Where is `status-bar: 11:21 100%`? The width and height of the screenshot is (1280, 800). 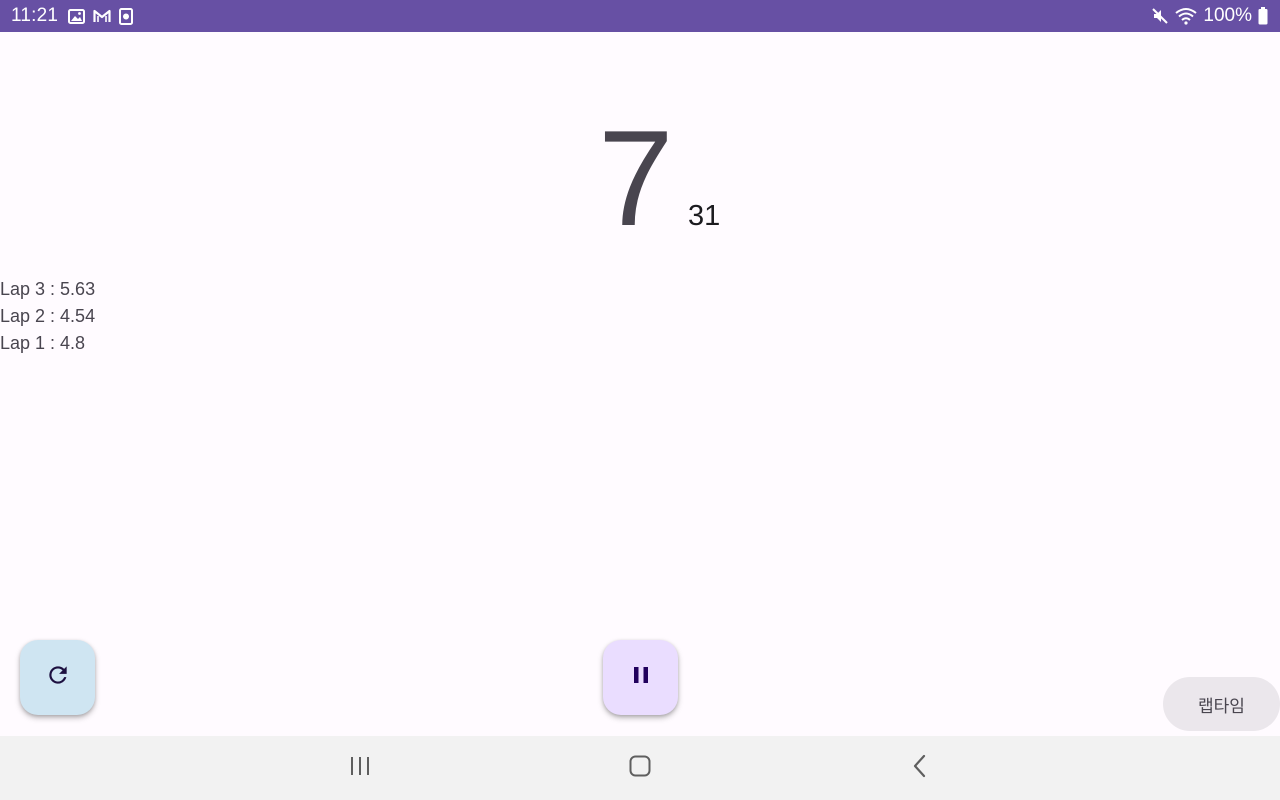
status-bar: 11:21 100% is located at coordinates (640, 16).